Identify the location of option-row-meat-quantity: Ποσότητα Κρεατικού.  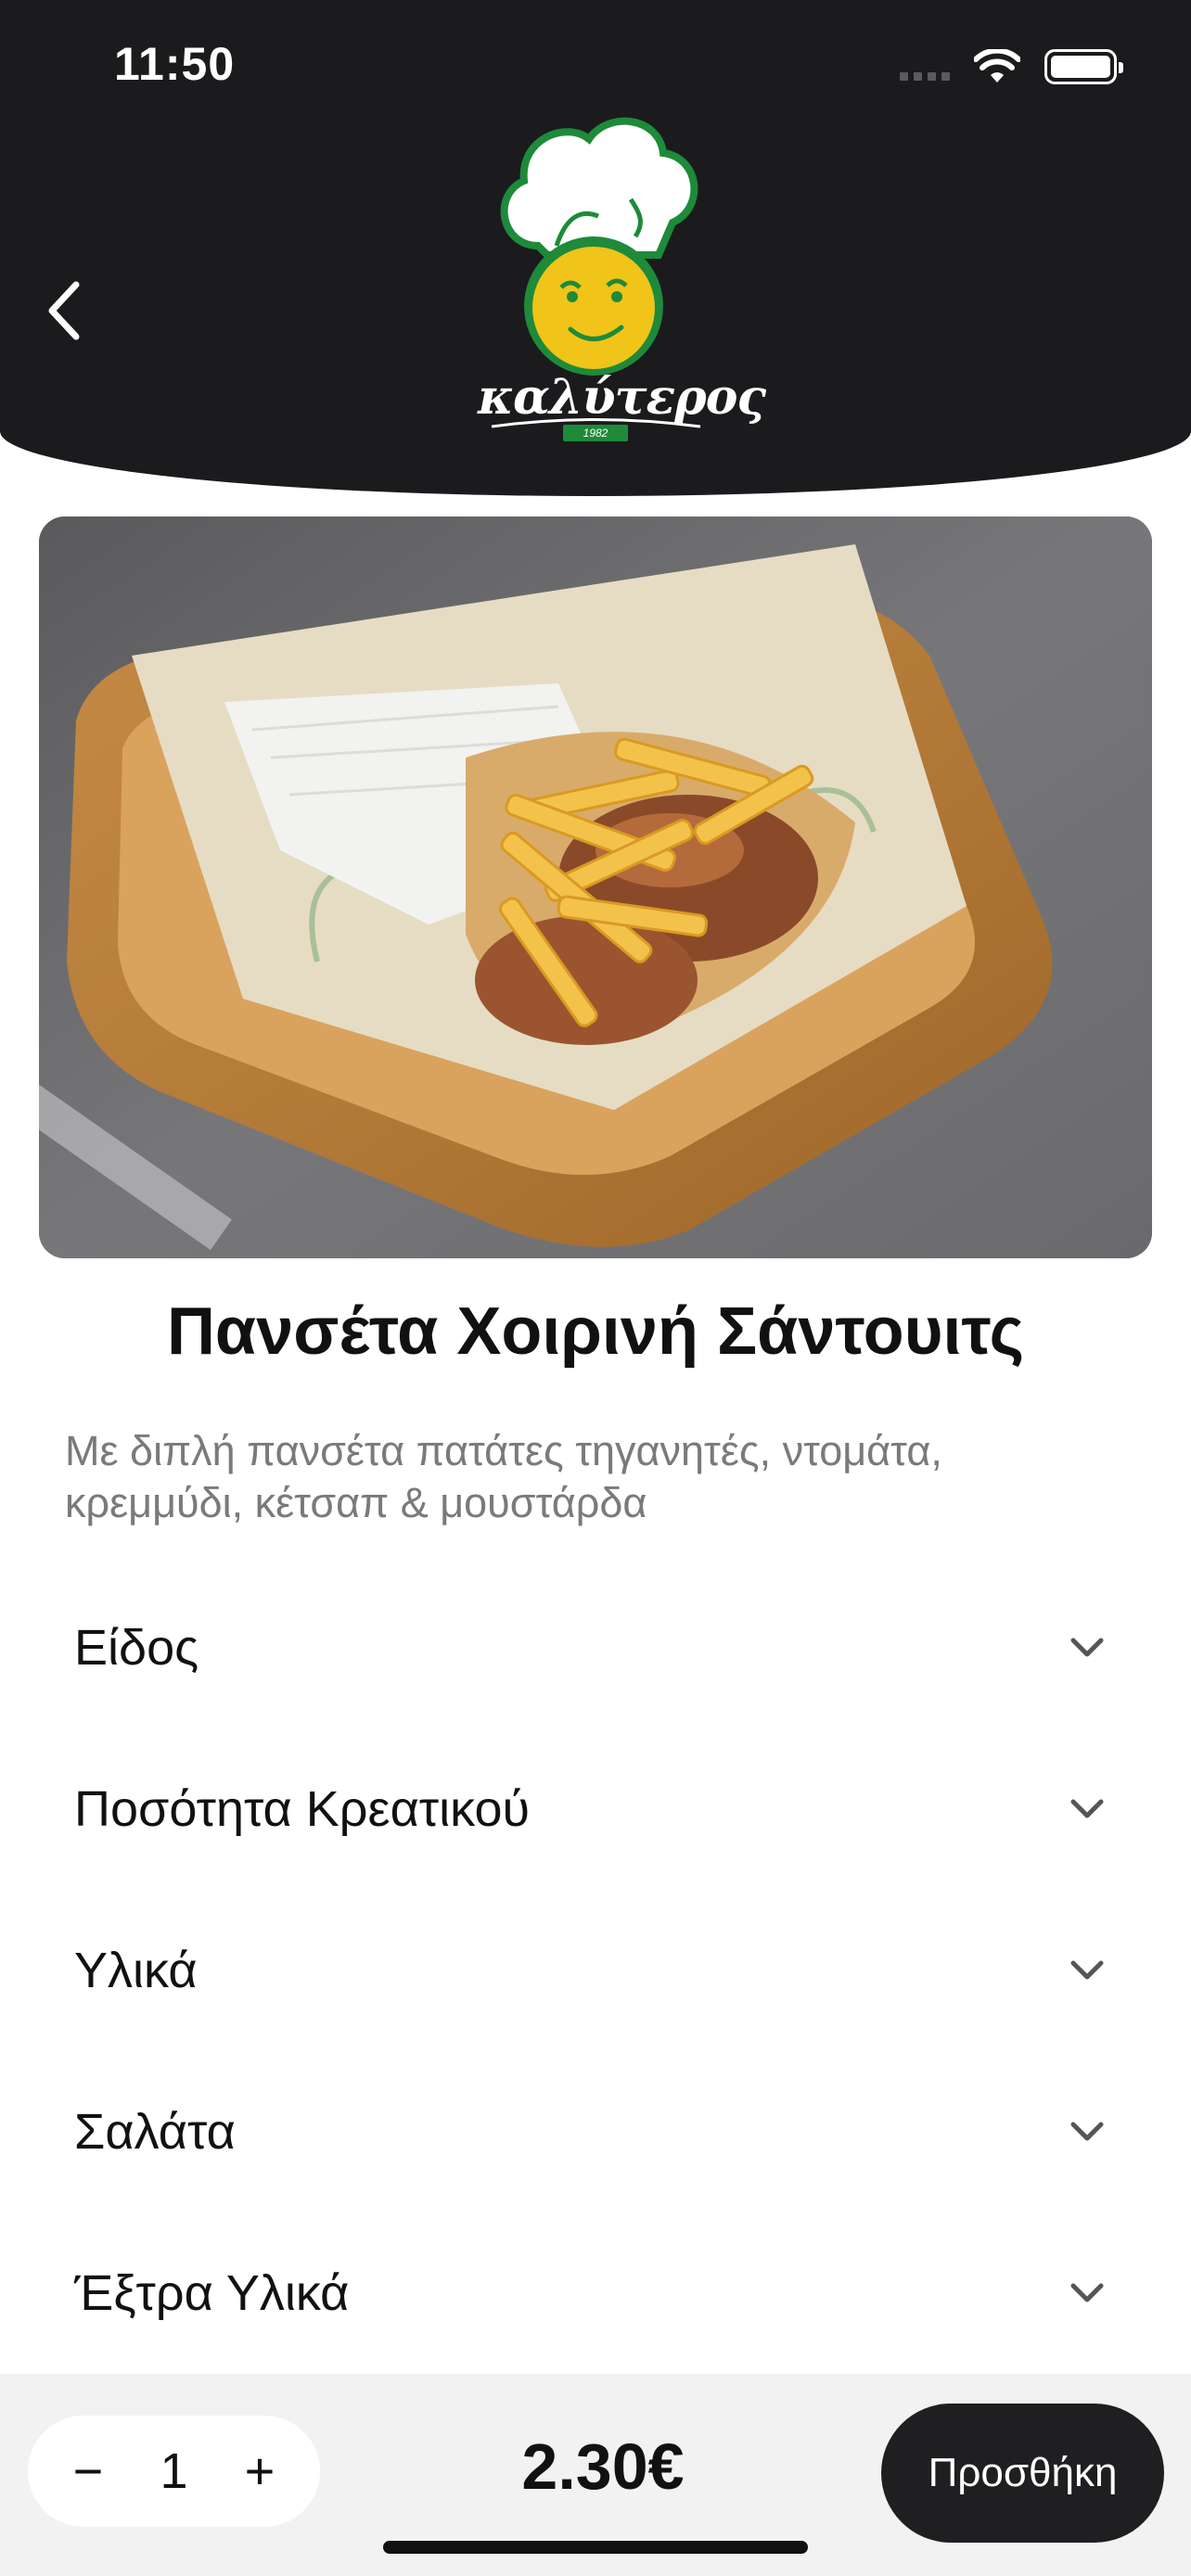
(595, 1809).